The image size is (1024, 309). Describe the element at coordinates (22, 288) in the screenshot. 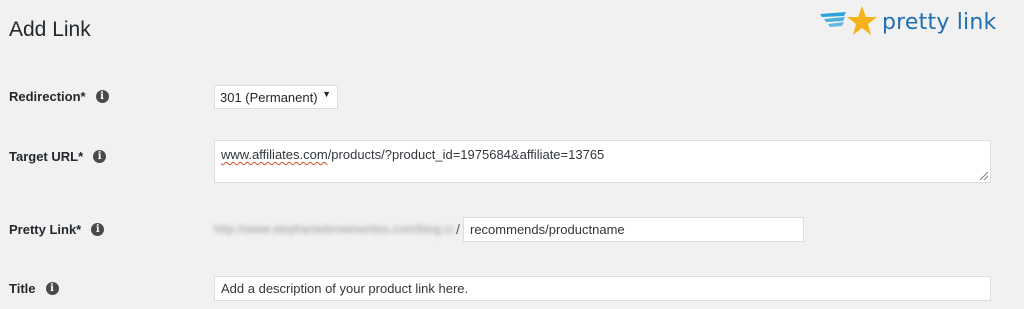

I see `title-label: Title` at that location.